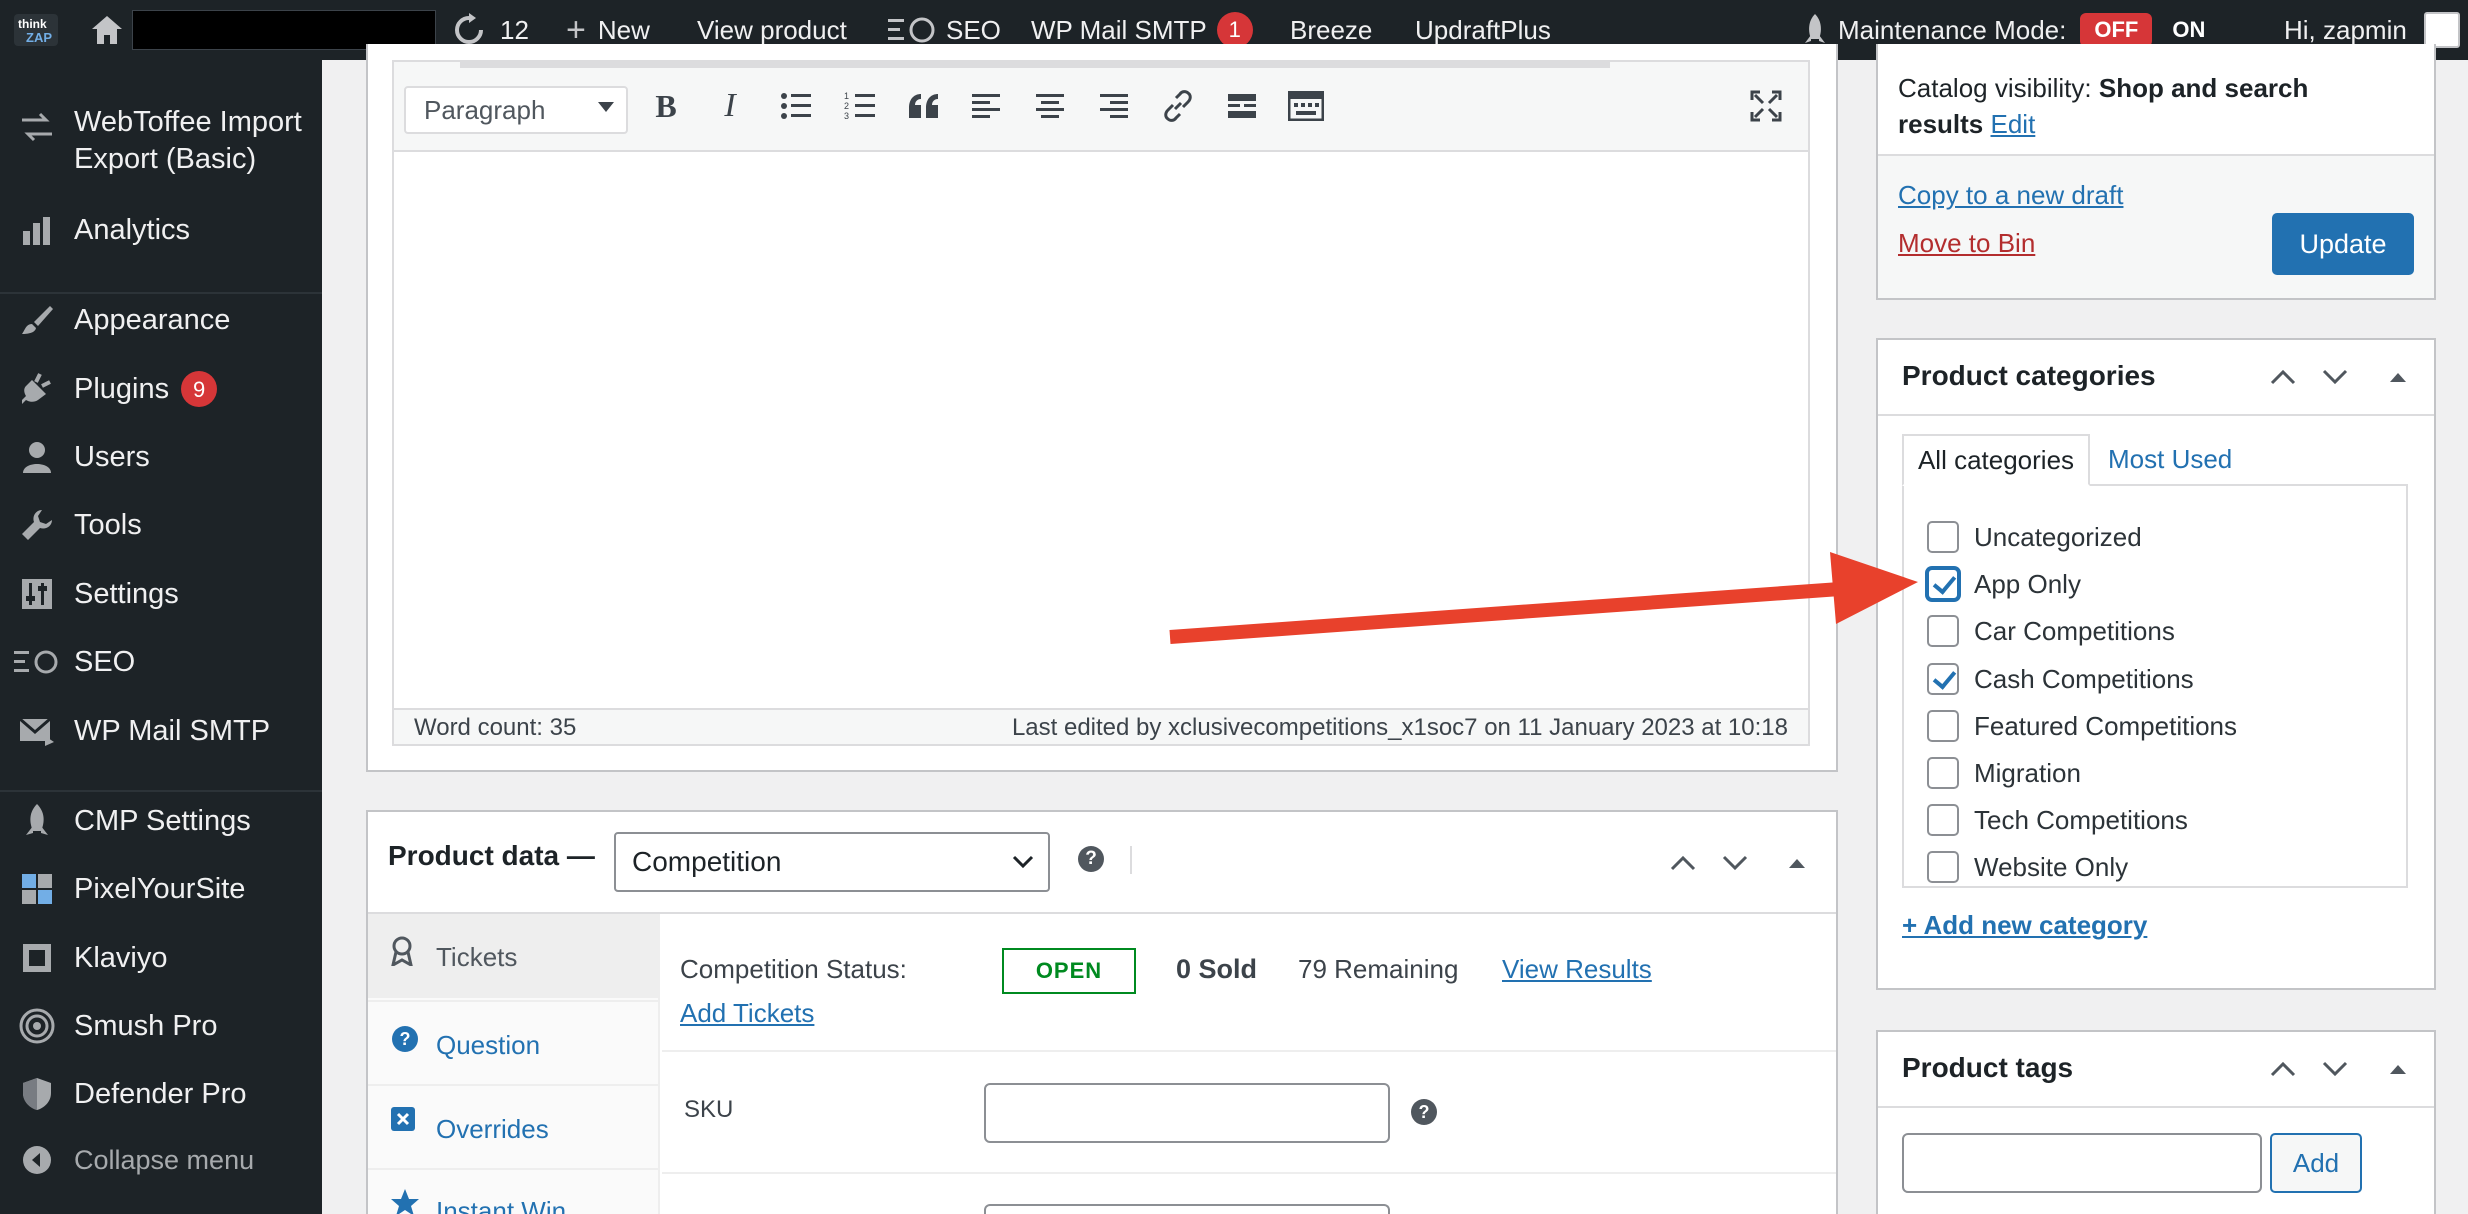  I want to click on bold-button: B, so click(666, 106).